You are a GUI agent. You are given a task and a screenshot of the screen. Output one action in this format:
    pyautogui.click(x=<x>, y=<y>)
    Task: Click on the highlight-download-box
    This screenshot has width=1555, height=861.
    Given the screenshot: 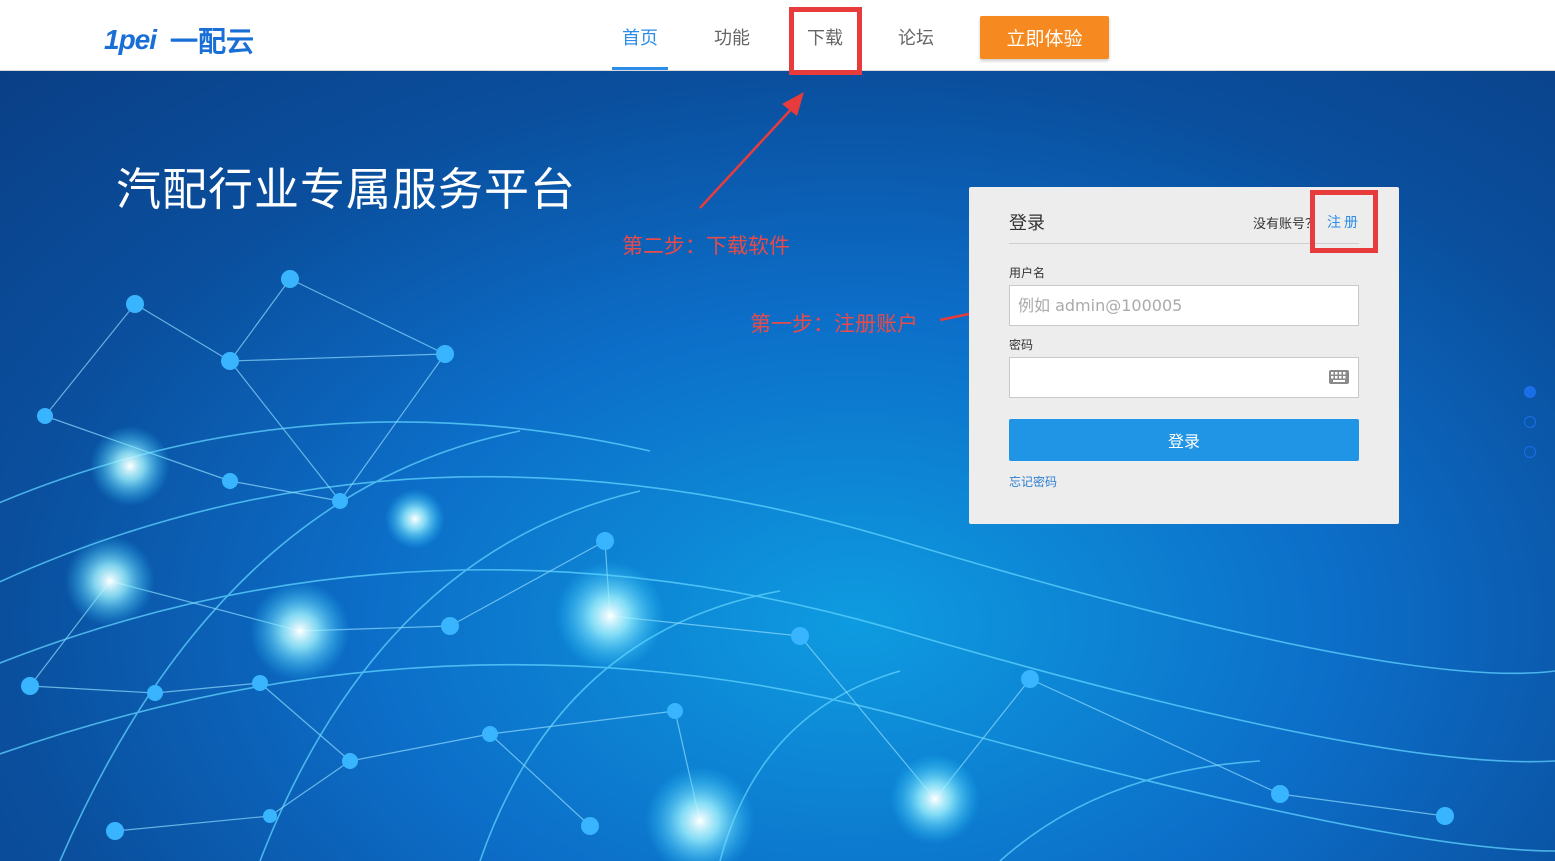 What is the action you would take?
    pyautogui.click(x=825, y=41)
    